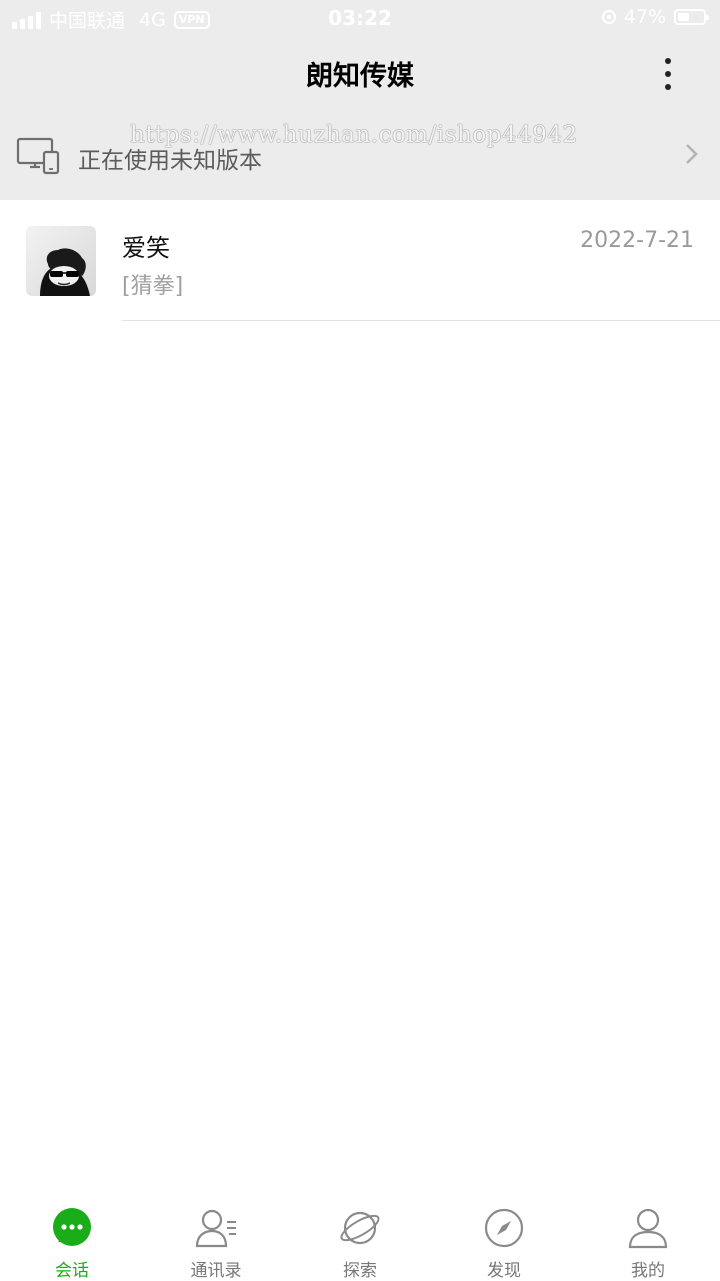  I want to click on planet-icon, so click(360, 1228).